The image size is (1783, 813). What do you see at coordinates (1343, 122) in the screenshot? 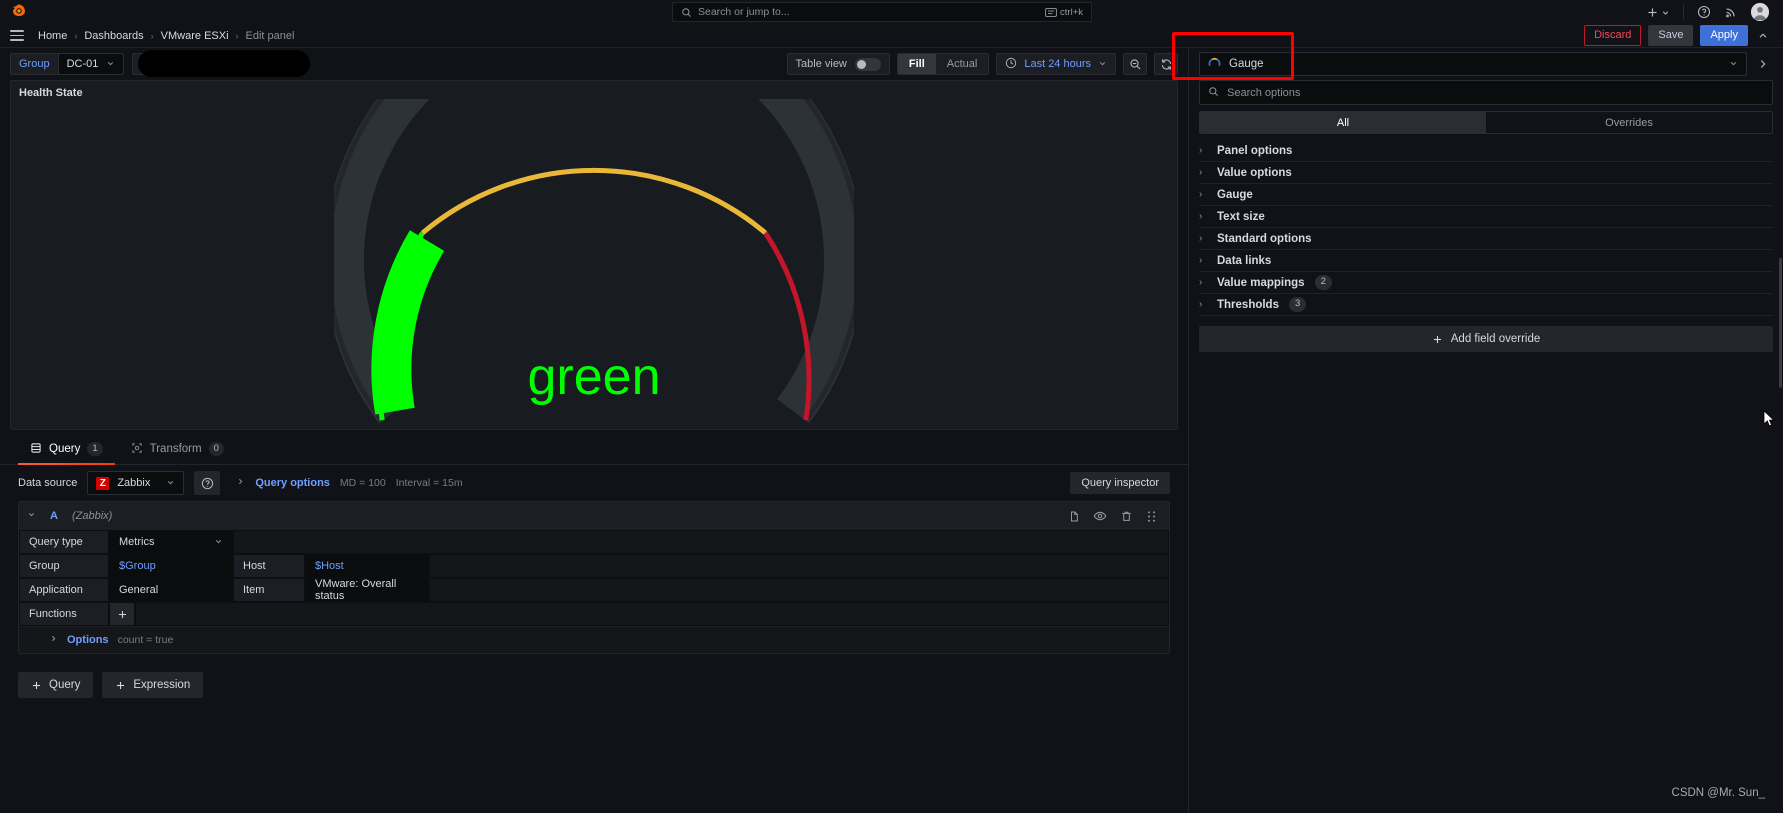
I see `tab-all: All` at bounding box center [1343, 122].